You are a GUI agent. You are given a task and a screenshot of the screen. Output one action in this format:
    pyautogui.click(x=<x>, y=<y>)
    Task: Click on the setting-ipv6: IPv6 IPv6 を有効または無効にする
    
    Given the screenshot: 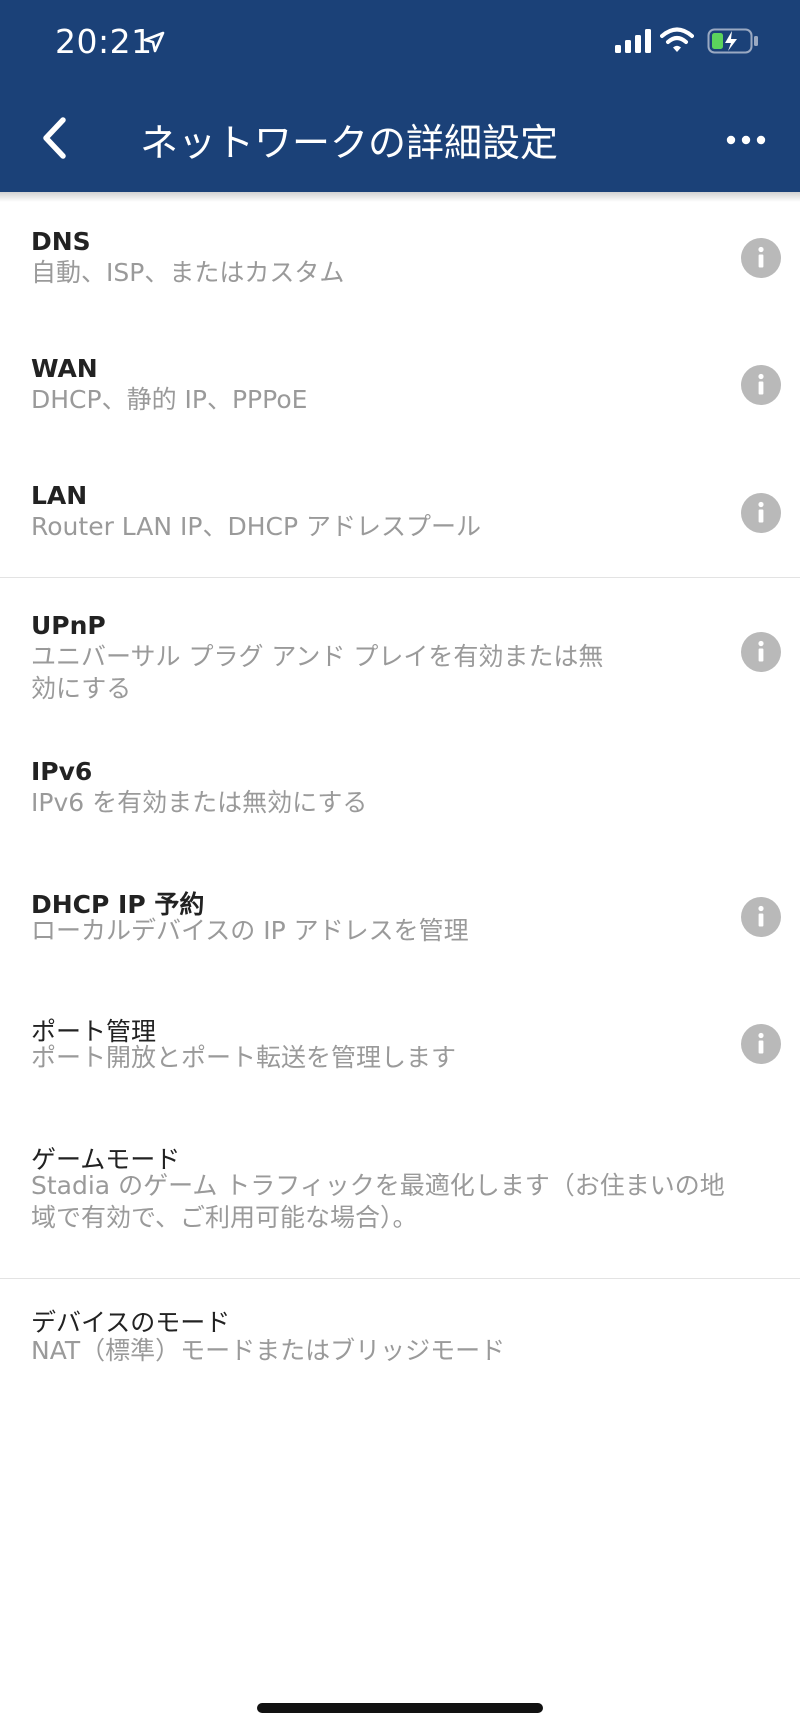 What is the action you would take?
    pyautogui.click(x=400, y=801)
    